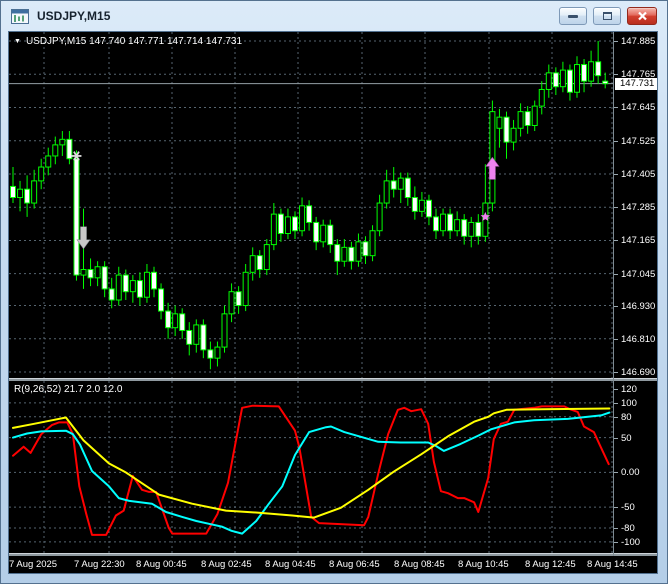 The image size is (668, 584). I want to click on window-controls, so click(608, 16).